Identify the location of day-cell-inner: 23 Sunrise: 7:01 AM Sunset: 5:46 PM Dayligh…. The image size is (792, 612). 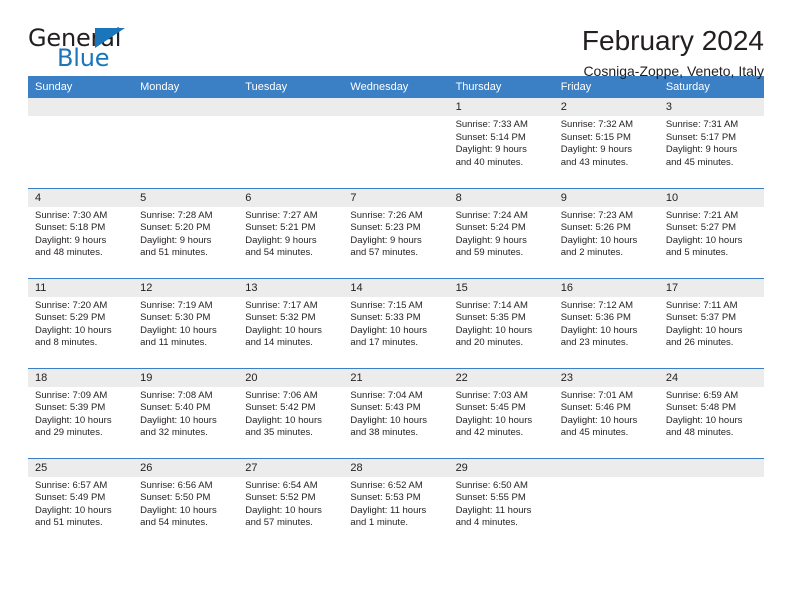
(606, 413).